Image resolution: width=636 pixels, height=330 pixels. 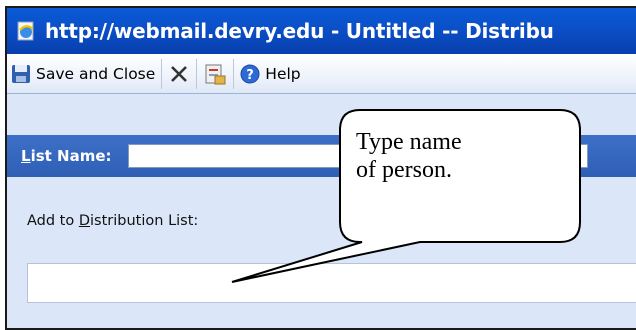 I want to click on help-button: ? Help, so click(x=270, y=74).